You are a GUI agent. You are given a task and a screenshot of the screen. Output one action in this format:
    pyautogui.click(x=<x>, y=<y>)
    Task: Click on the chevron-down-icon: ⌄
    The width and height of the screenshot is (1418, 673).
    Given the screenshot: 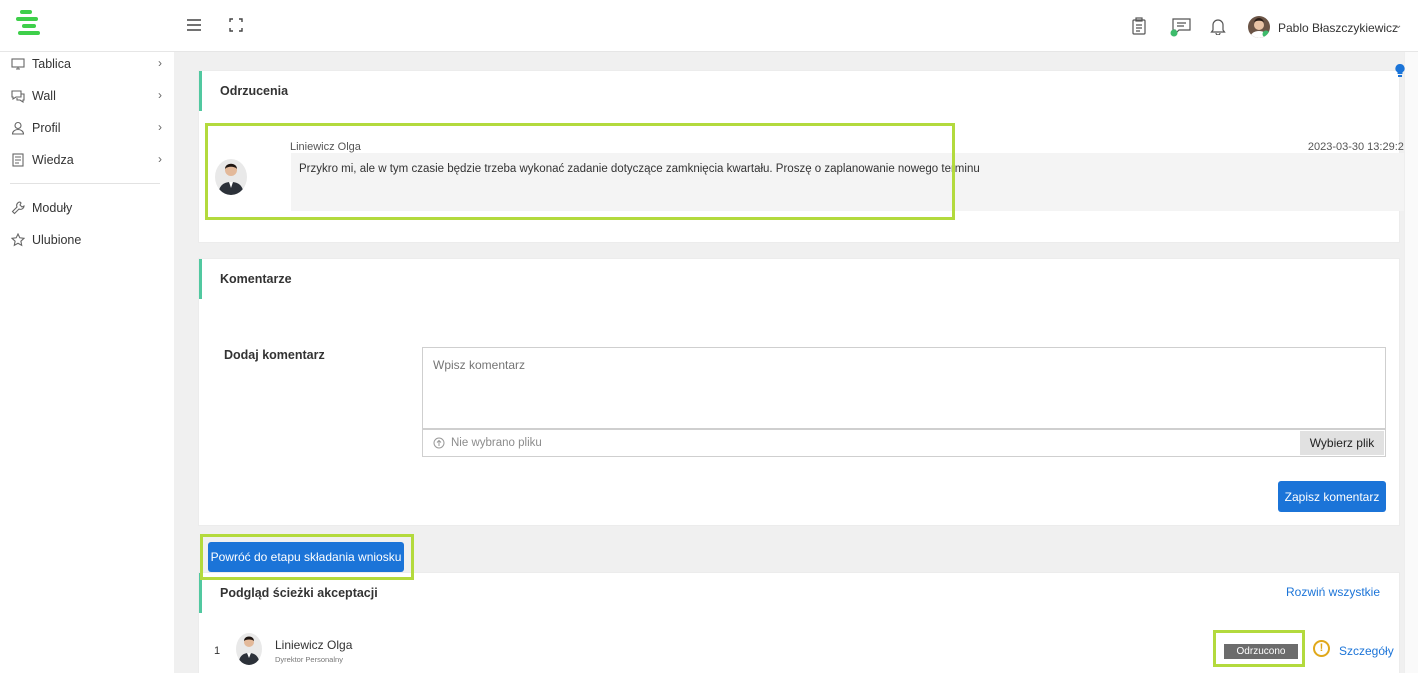 What is the action you would take?
    pyautogui.click(x=1398, y=25)
    